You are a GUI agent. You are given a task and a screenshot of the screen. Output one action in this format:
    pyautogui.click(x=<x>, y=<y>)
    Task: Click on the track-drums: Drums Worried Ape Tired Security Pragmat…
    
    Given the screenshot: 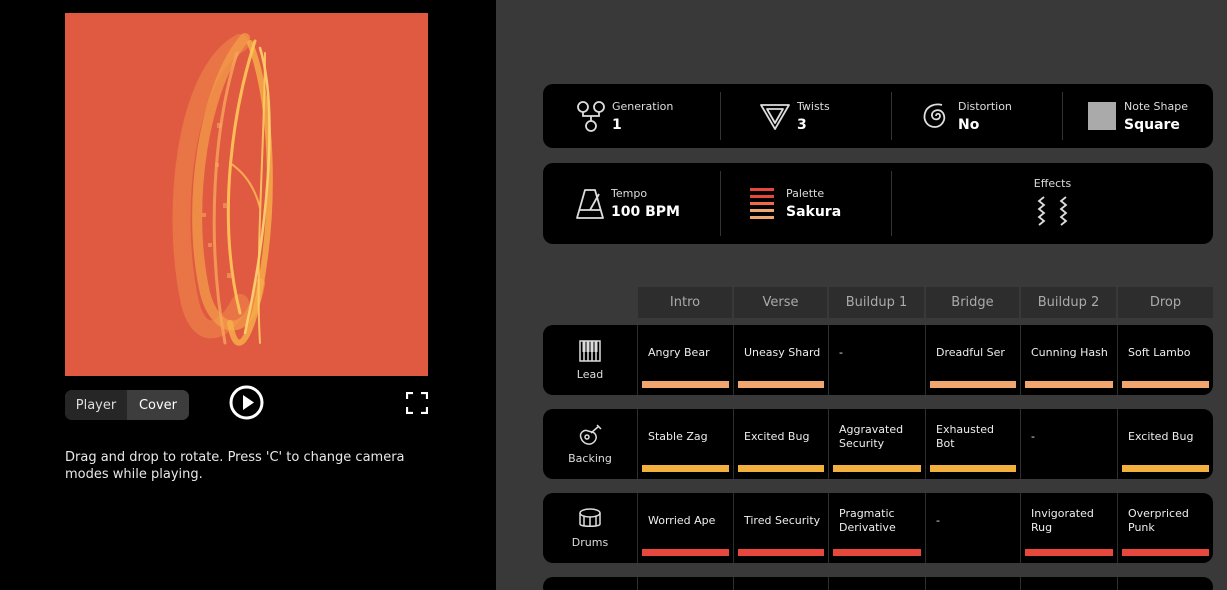 What is the action you would take?
    pyautogui.click(x=878, y=528)
    